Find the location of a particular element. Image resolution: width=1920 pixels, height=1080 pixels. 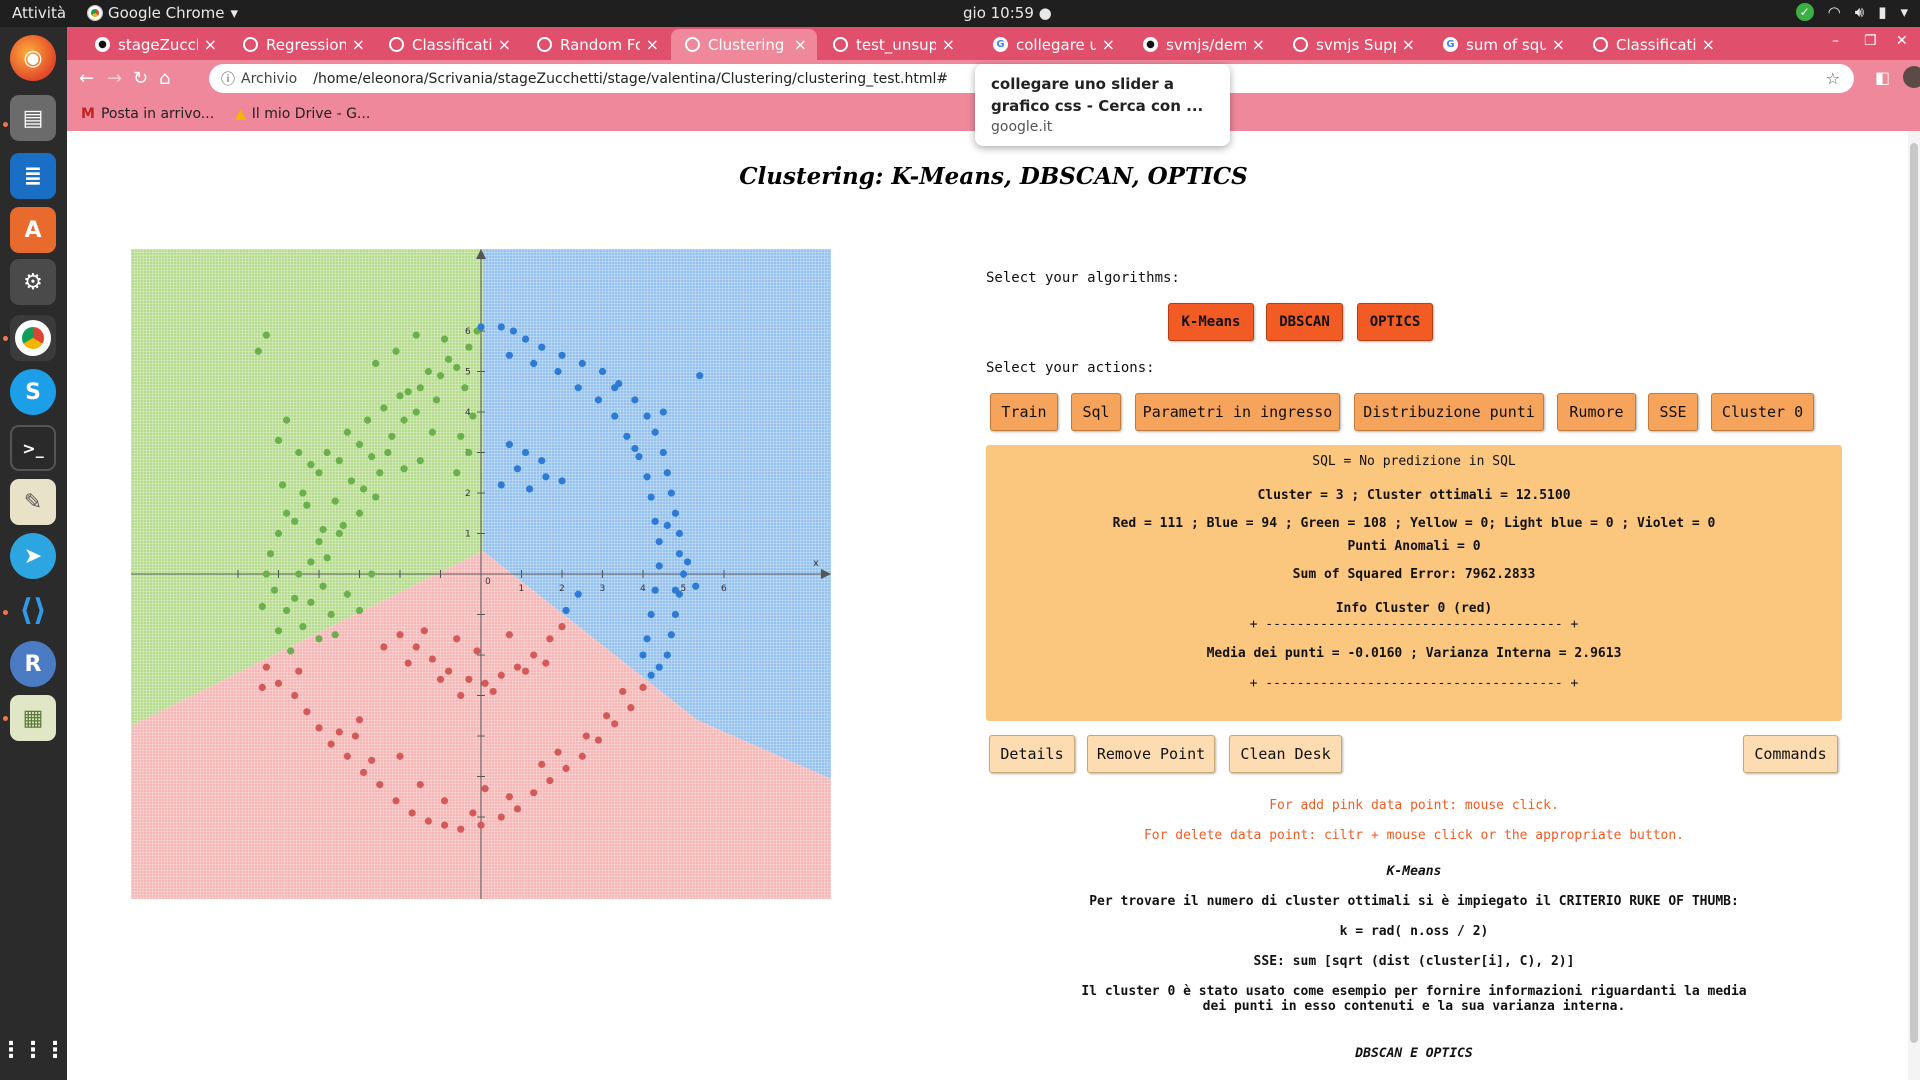

tab-6: test_unsupe × is located at coordinates (892, 44).